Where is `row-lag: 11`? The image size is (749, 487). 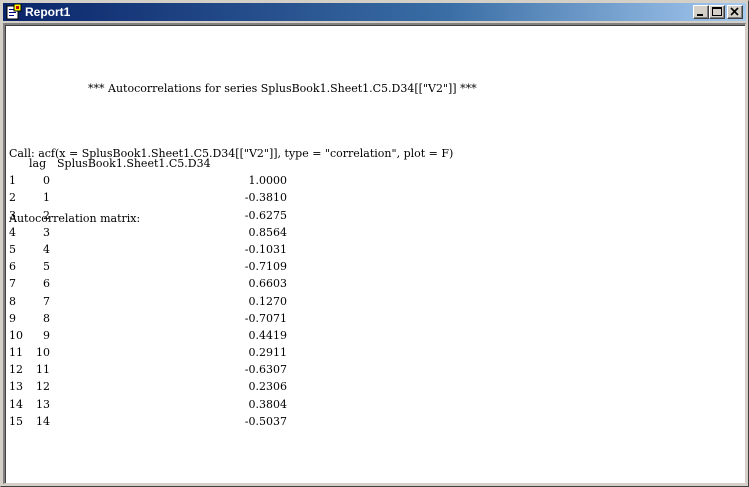
row-lag: 11 is located at coordinates (43, 370).